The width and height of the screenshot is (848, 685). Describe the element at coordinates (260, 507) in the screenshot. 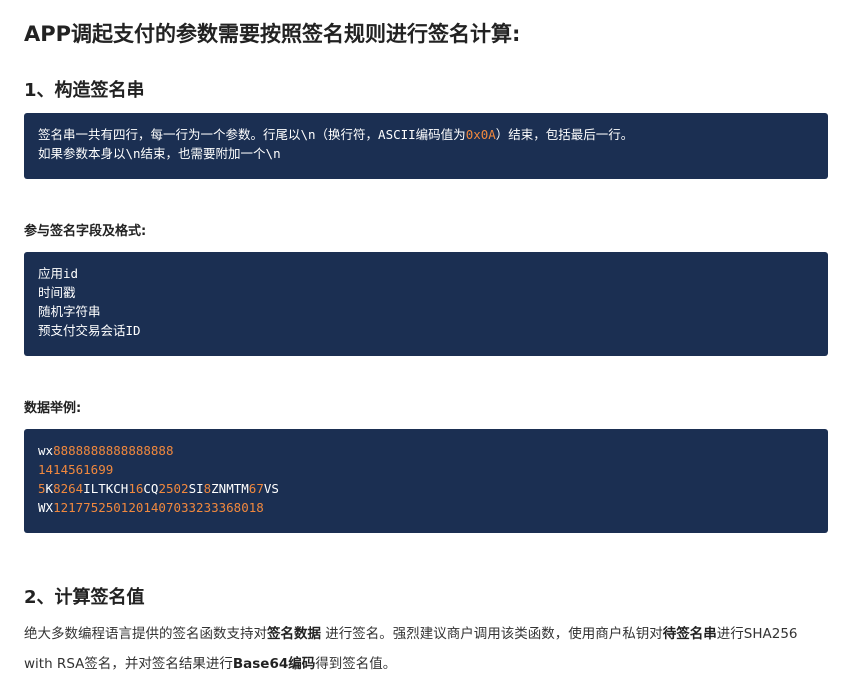

I see `code-highlight: 8` at that location.